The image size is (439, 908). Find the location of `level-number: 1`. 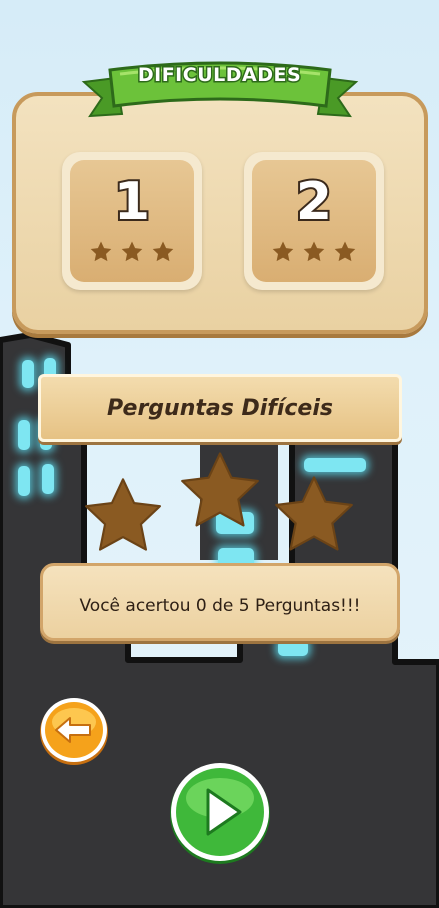

level-number: 1 is located at coordinates (132, 202).